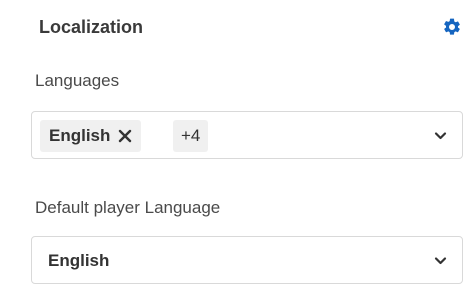  Describe the element at coordinates (191, 136) in the screenshot. I see `more-languages-badge: +4` at that location.